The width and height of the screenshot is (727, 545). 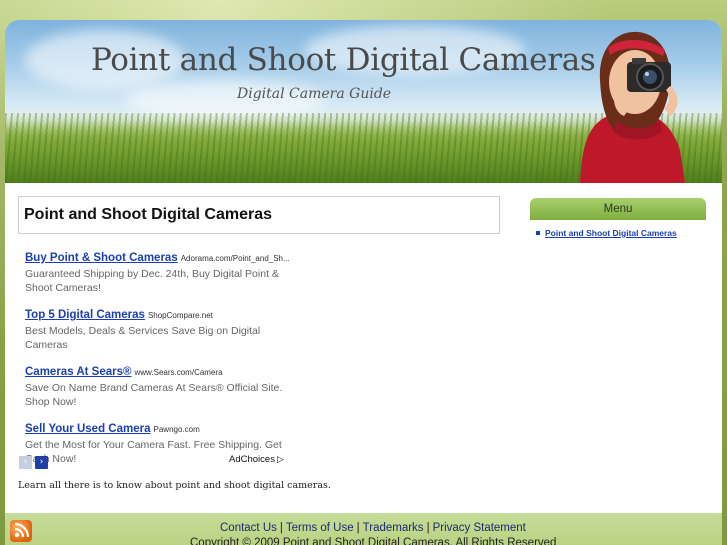 I want to click on site-tagline: Digital Camera Guide, so click(x=314, y=94).